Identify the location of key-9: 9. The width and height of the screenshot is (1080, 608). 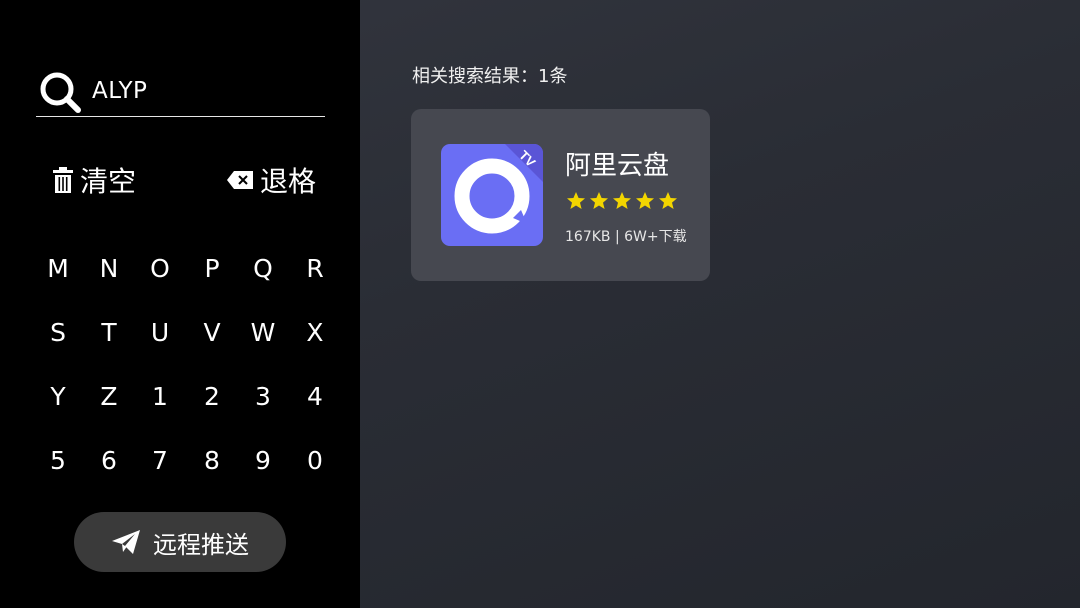
(263, 460).